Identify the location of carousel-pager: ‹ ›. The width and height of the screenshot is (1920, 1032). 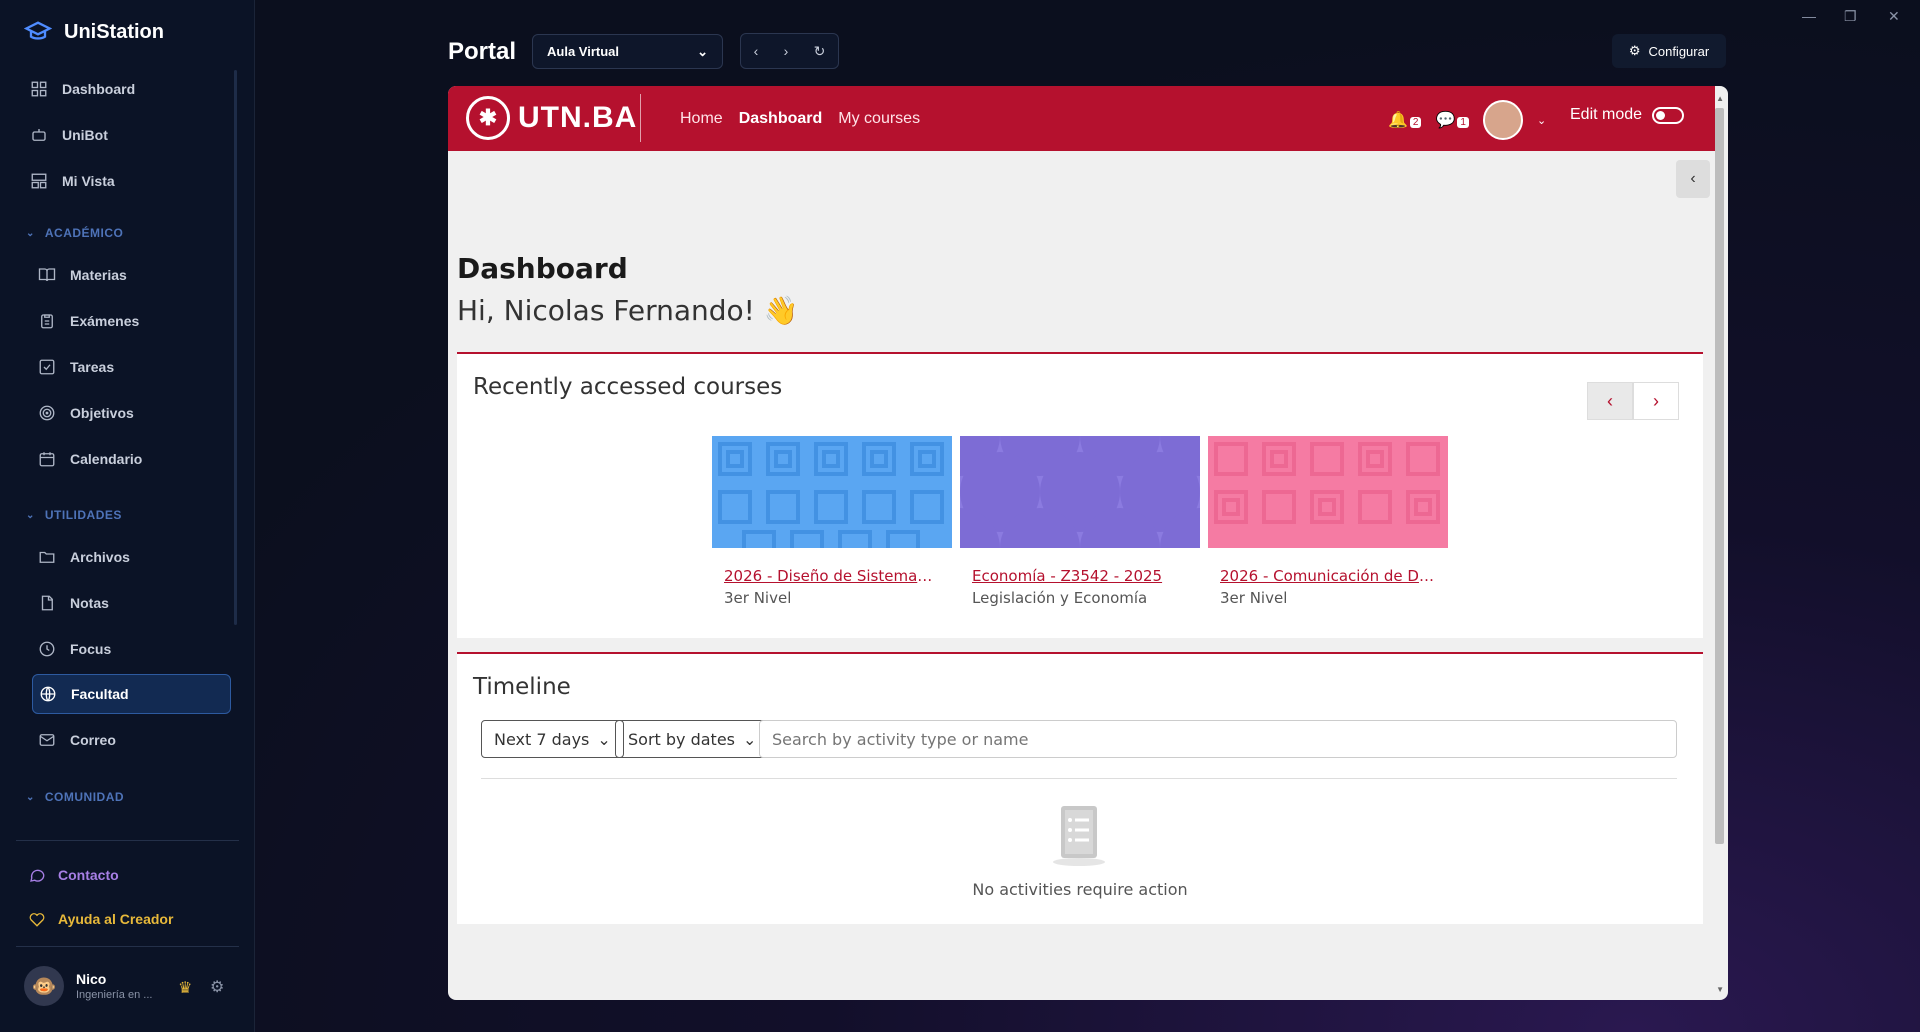
(1633, 401).